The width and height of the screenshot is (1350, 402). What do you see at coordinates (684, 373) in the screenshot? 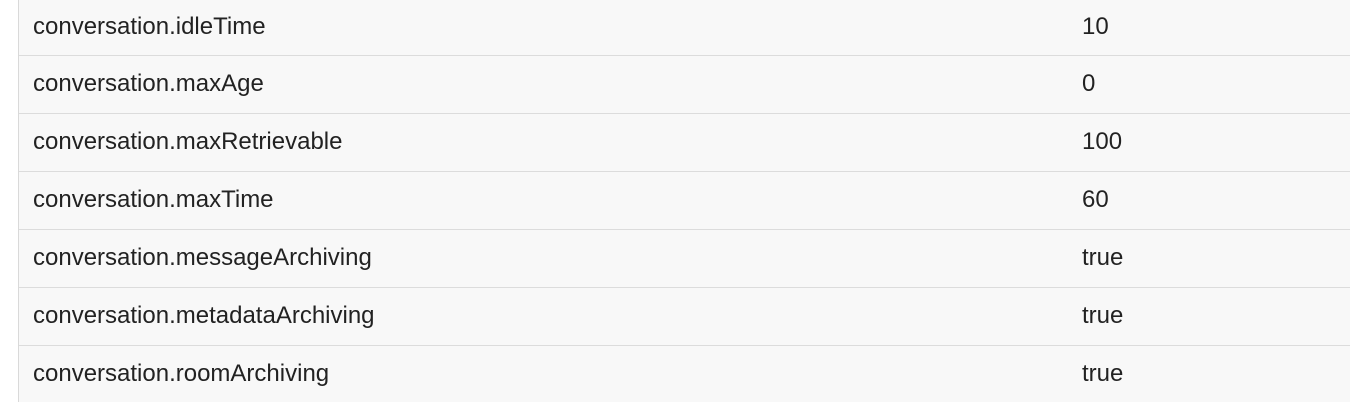
I see `table-row: conversation.roomArchiving true` at bounding box center [684, 373].